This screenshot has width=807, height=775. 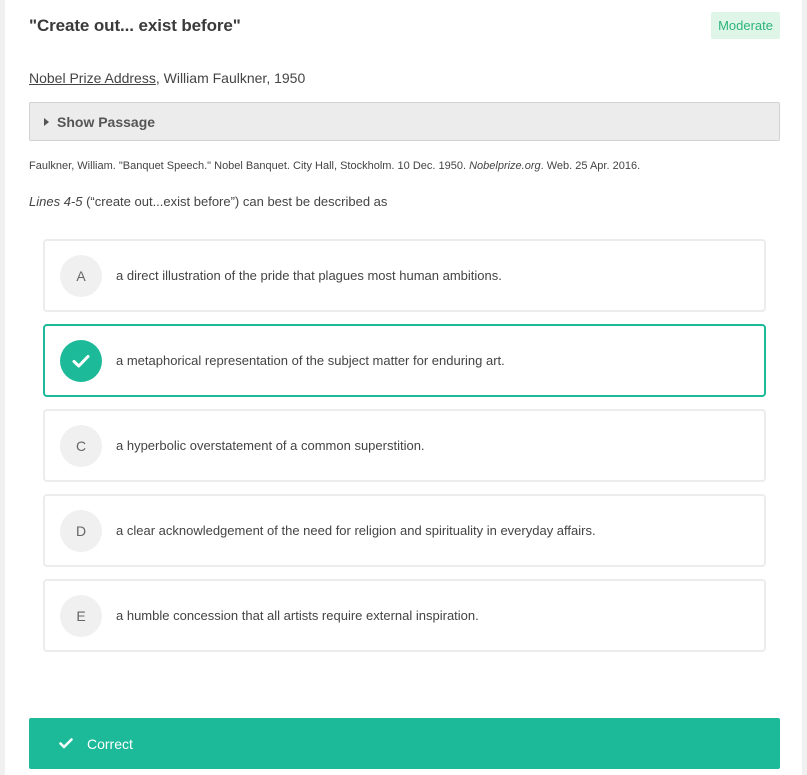 What do you see at coordinates (81, 615) in the screenshot?
I see `choice-letter: E` at bounding box center [81, 615].